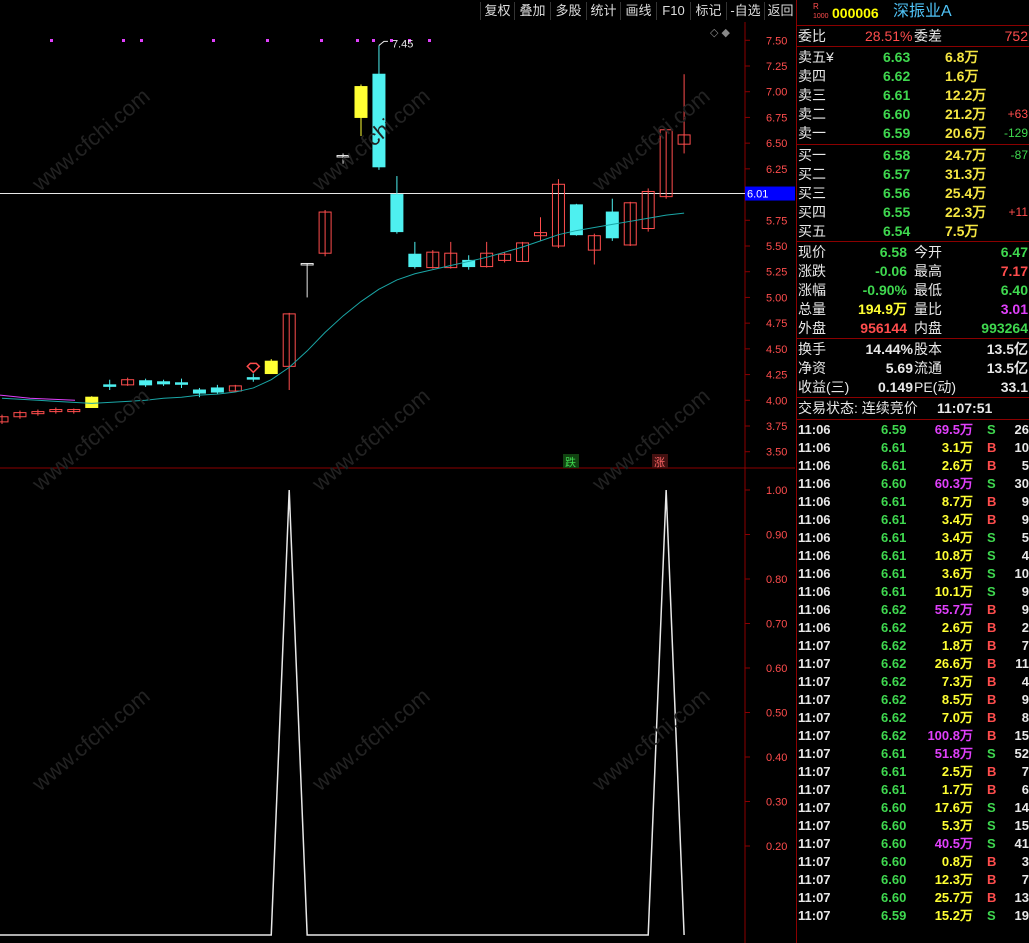  Describe the element at coordinates (913, 628) in the screenshot. I see `trade-row: 11:06 6.62 2.6万 B 2` at that location.